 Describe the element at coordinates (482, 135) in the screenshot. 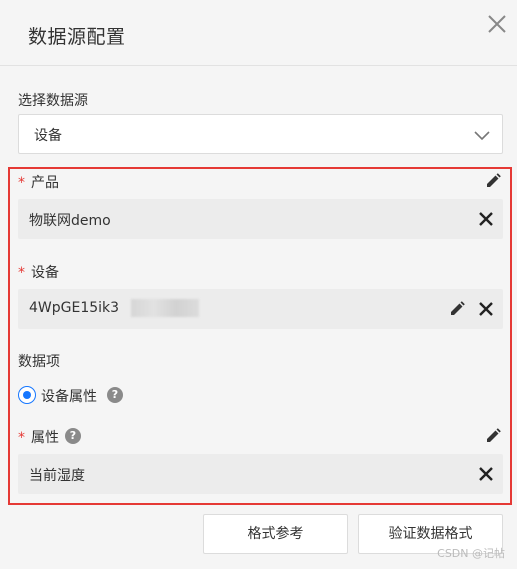

I see `chevron-down-icon` at that location.